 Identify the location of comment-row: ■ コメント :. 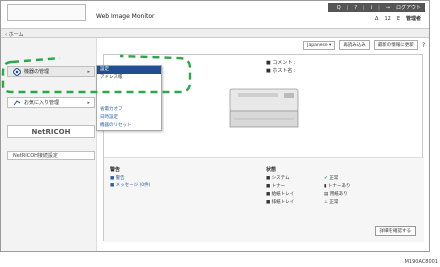
(281, 63).